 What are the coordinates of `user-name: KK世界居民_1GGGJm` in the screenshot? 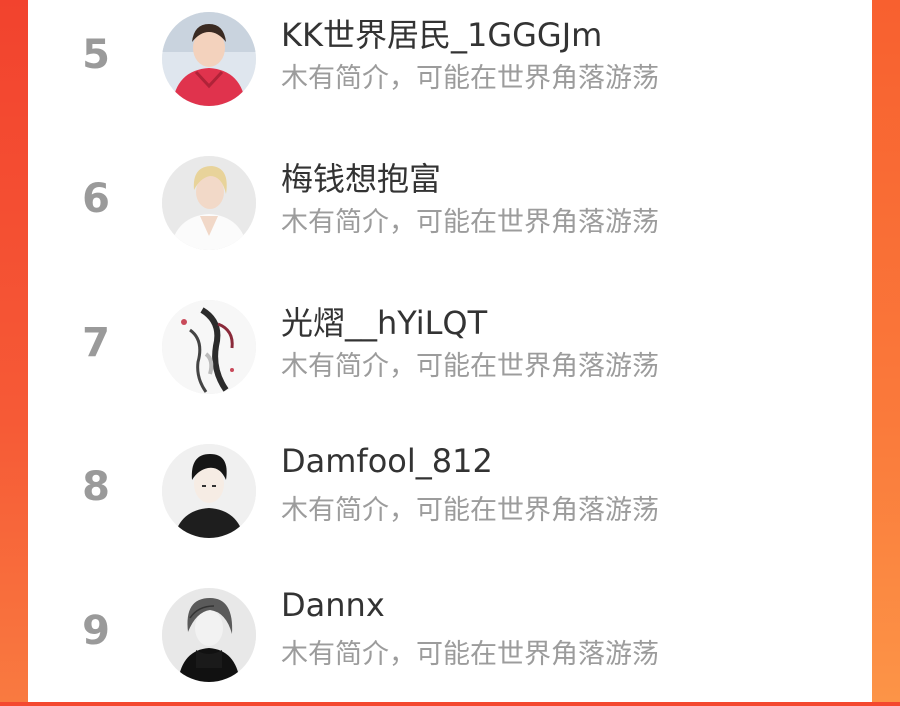 It's located at (441, 33).